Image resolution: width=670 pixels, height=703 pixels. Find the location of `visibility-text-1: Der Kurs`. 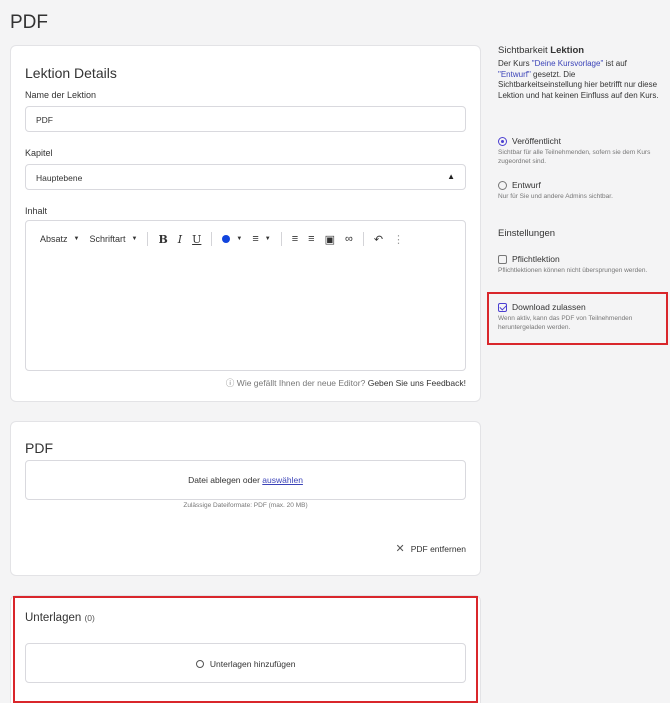

visibility-text-1: Der Kurs is located at coordinates (514, 63).